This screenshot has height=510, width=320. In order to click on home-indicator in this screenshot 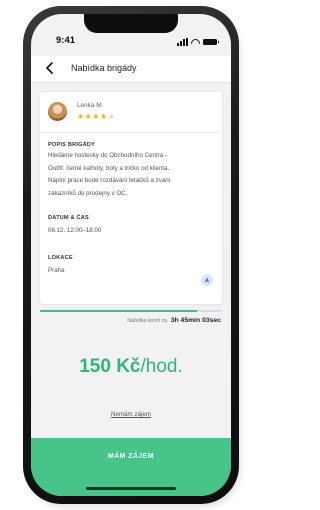, I will do `click(131, 488)`.